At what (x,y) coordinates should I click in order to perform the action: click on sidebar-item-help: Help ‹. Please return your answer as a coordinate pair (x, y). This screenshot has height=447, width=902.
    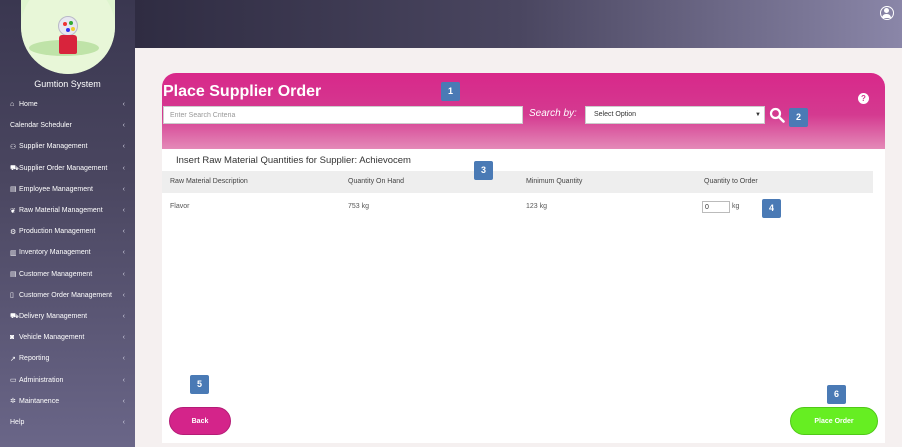
    Looking at the image, I should click on (67, 422).